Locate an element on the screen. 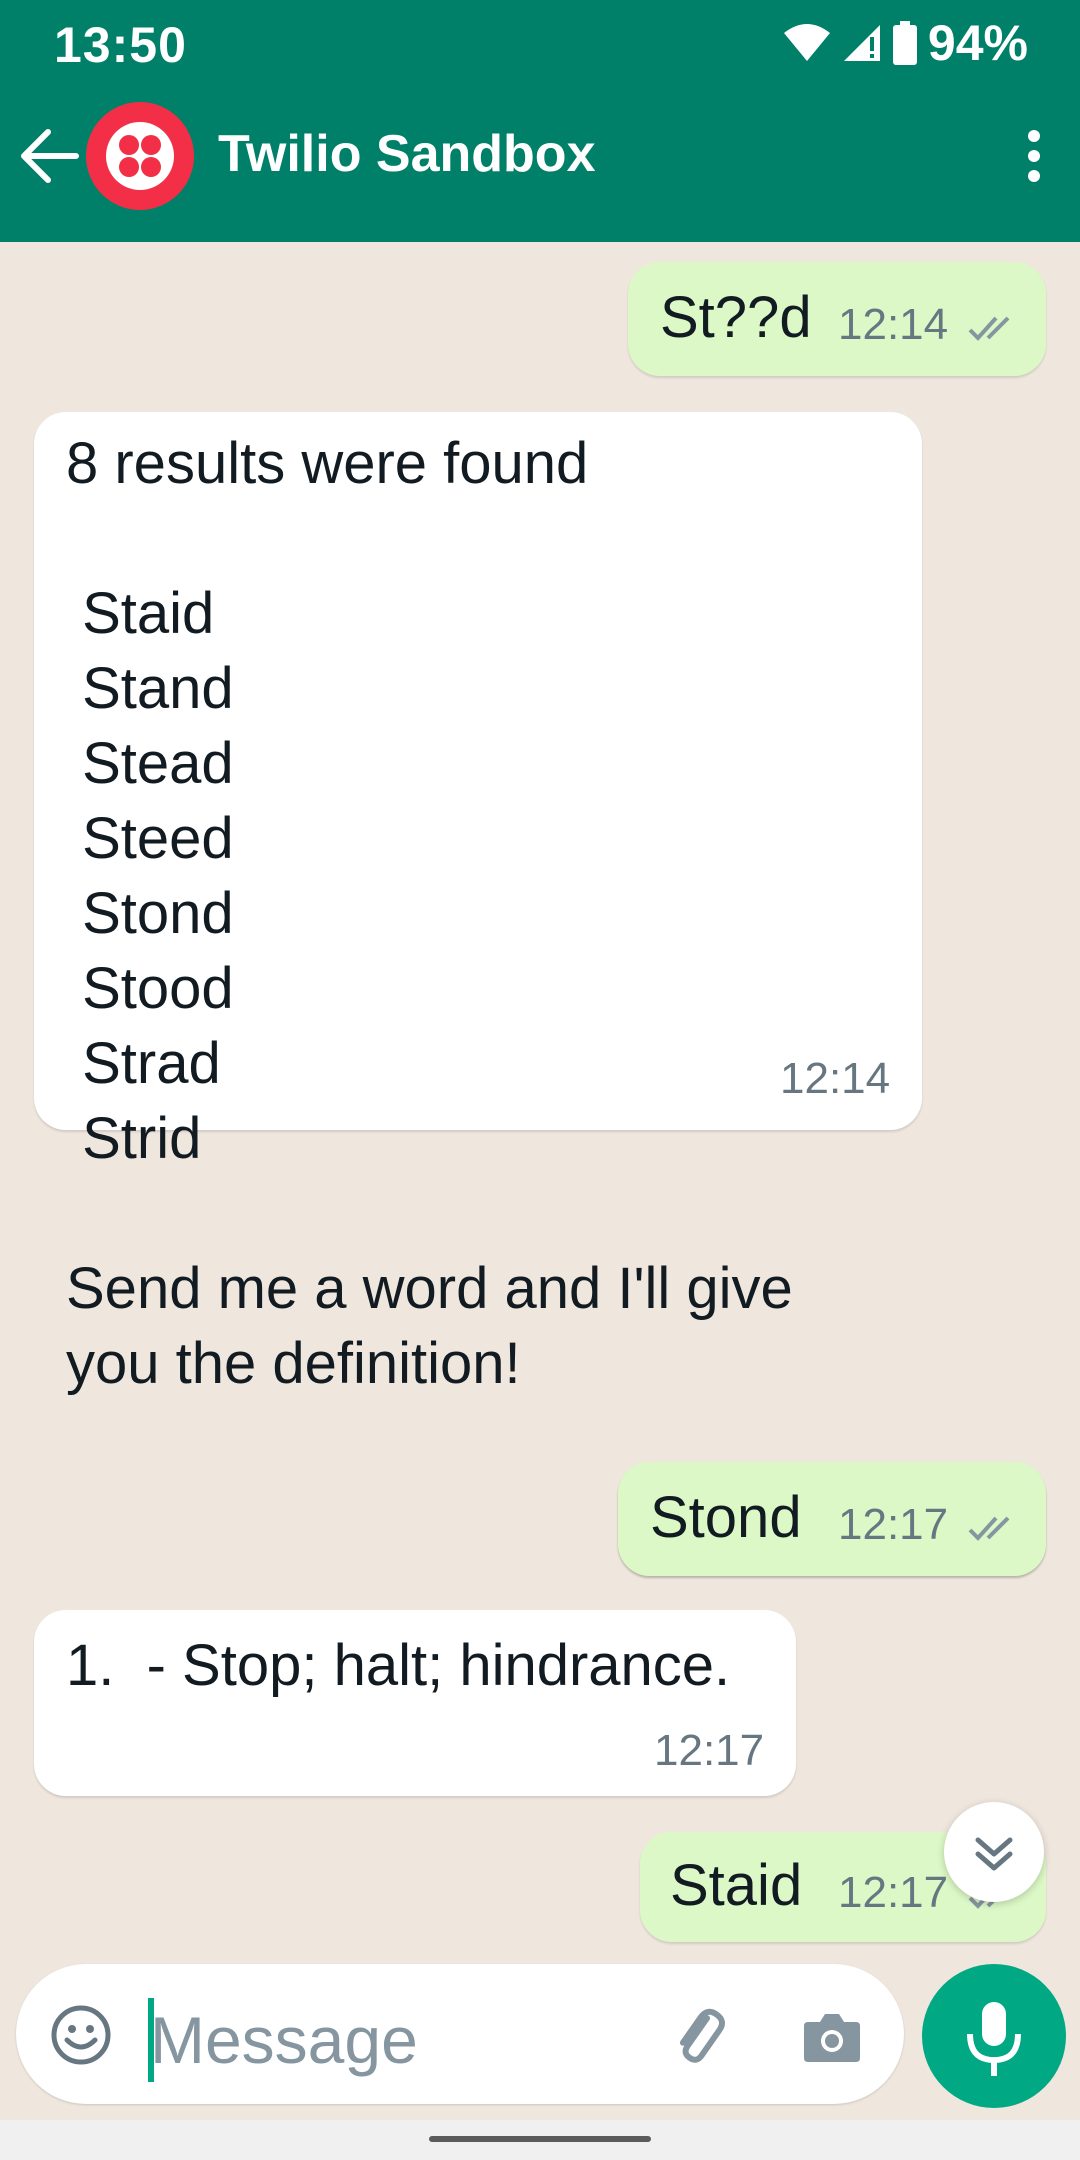 The image size is (1080, 2160). emoji-icon is located at coordinates (81, 2035).